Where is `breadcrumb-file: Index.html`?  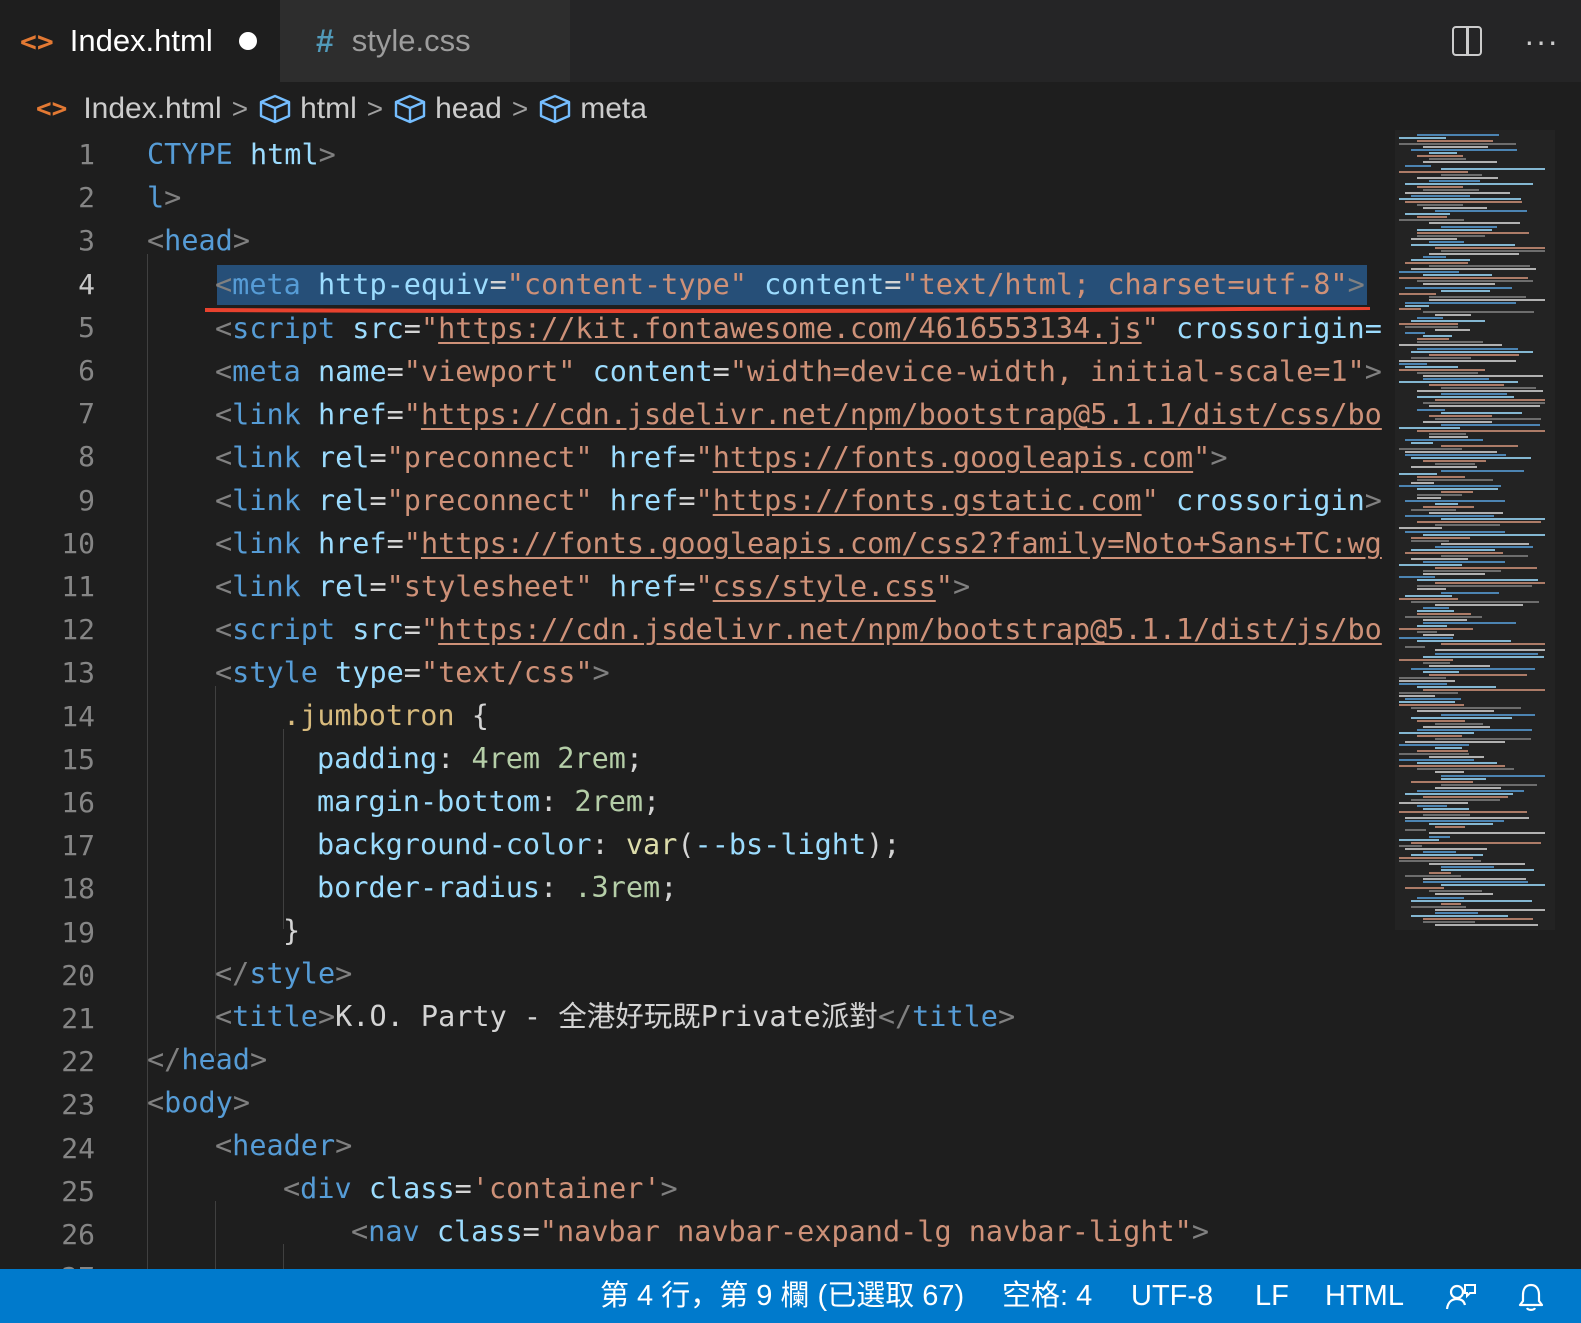 breadcrumb-file: Index.html is located at coordinates (152, 109).